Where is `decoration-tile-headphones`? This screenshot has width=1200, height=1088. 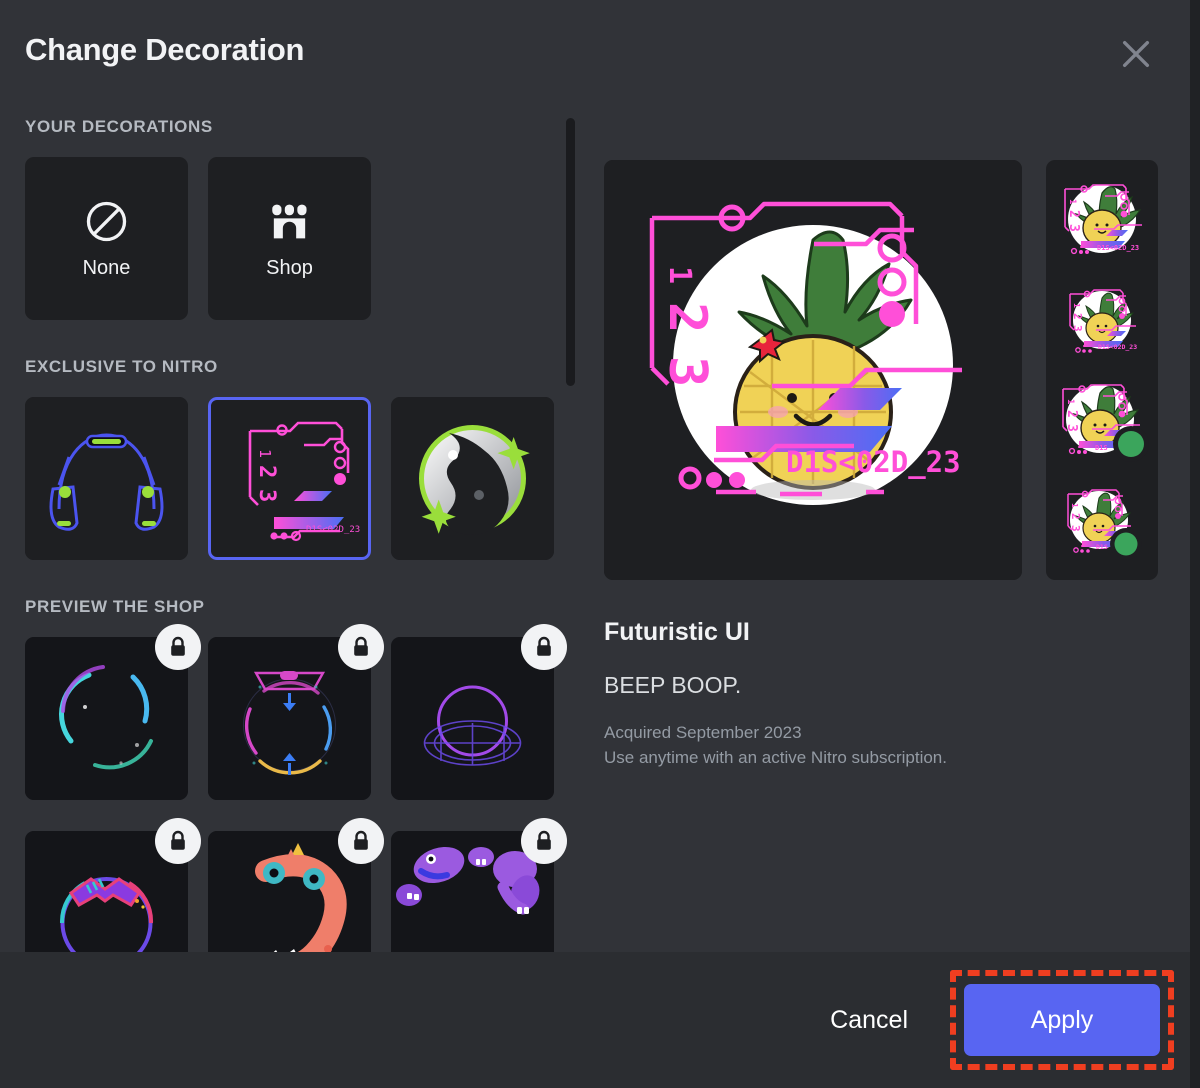 decoration-tile-headphones is located at coordinates (106, 478).